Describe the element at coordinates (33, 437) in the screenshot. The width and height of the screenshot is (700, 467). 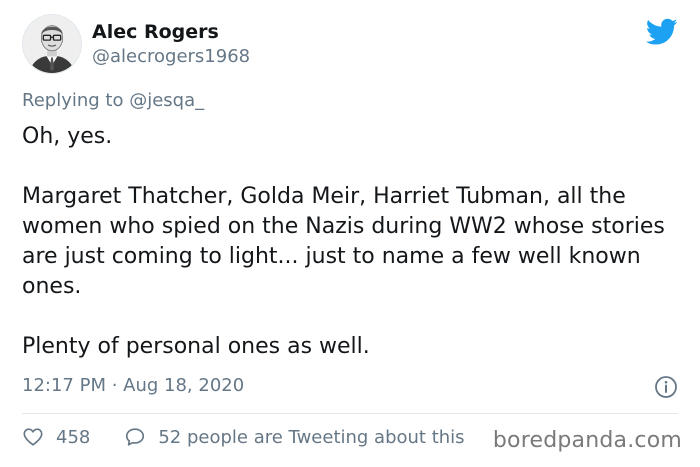
I see `heart-icon` at that location.